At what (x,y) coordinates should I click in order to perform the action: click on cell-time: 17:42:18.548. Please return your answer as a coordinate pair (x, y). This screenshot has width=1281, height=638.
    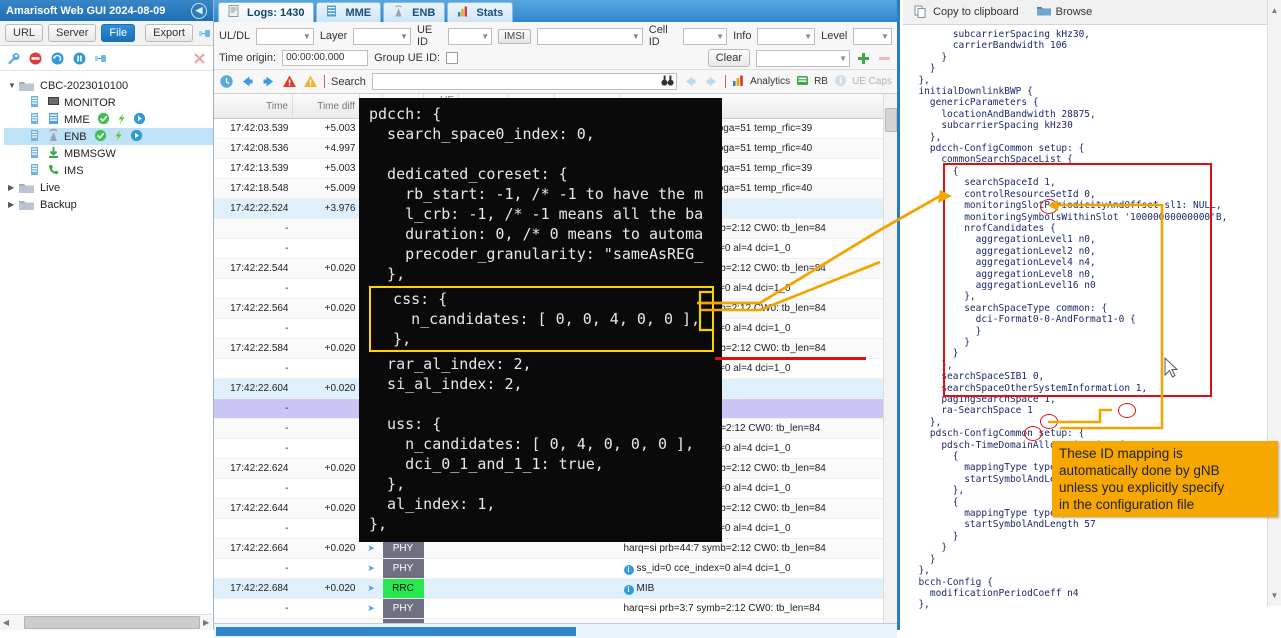
    Looking at the image, I should click on (253, 188).